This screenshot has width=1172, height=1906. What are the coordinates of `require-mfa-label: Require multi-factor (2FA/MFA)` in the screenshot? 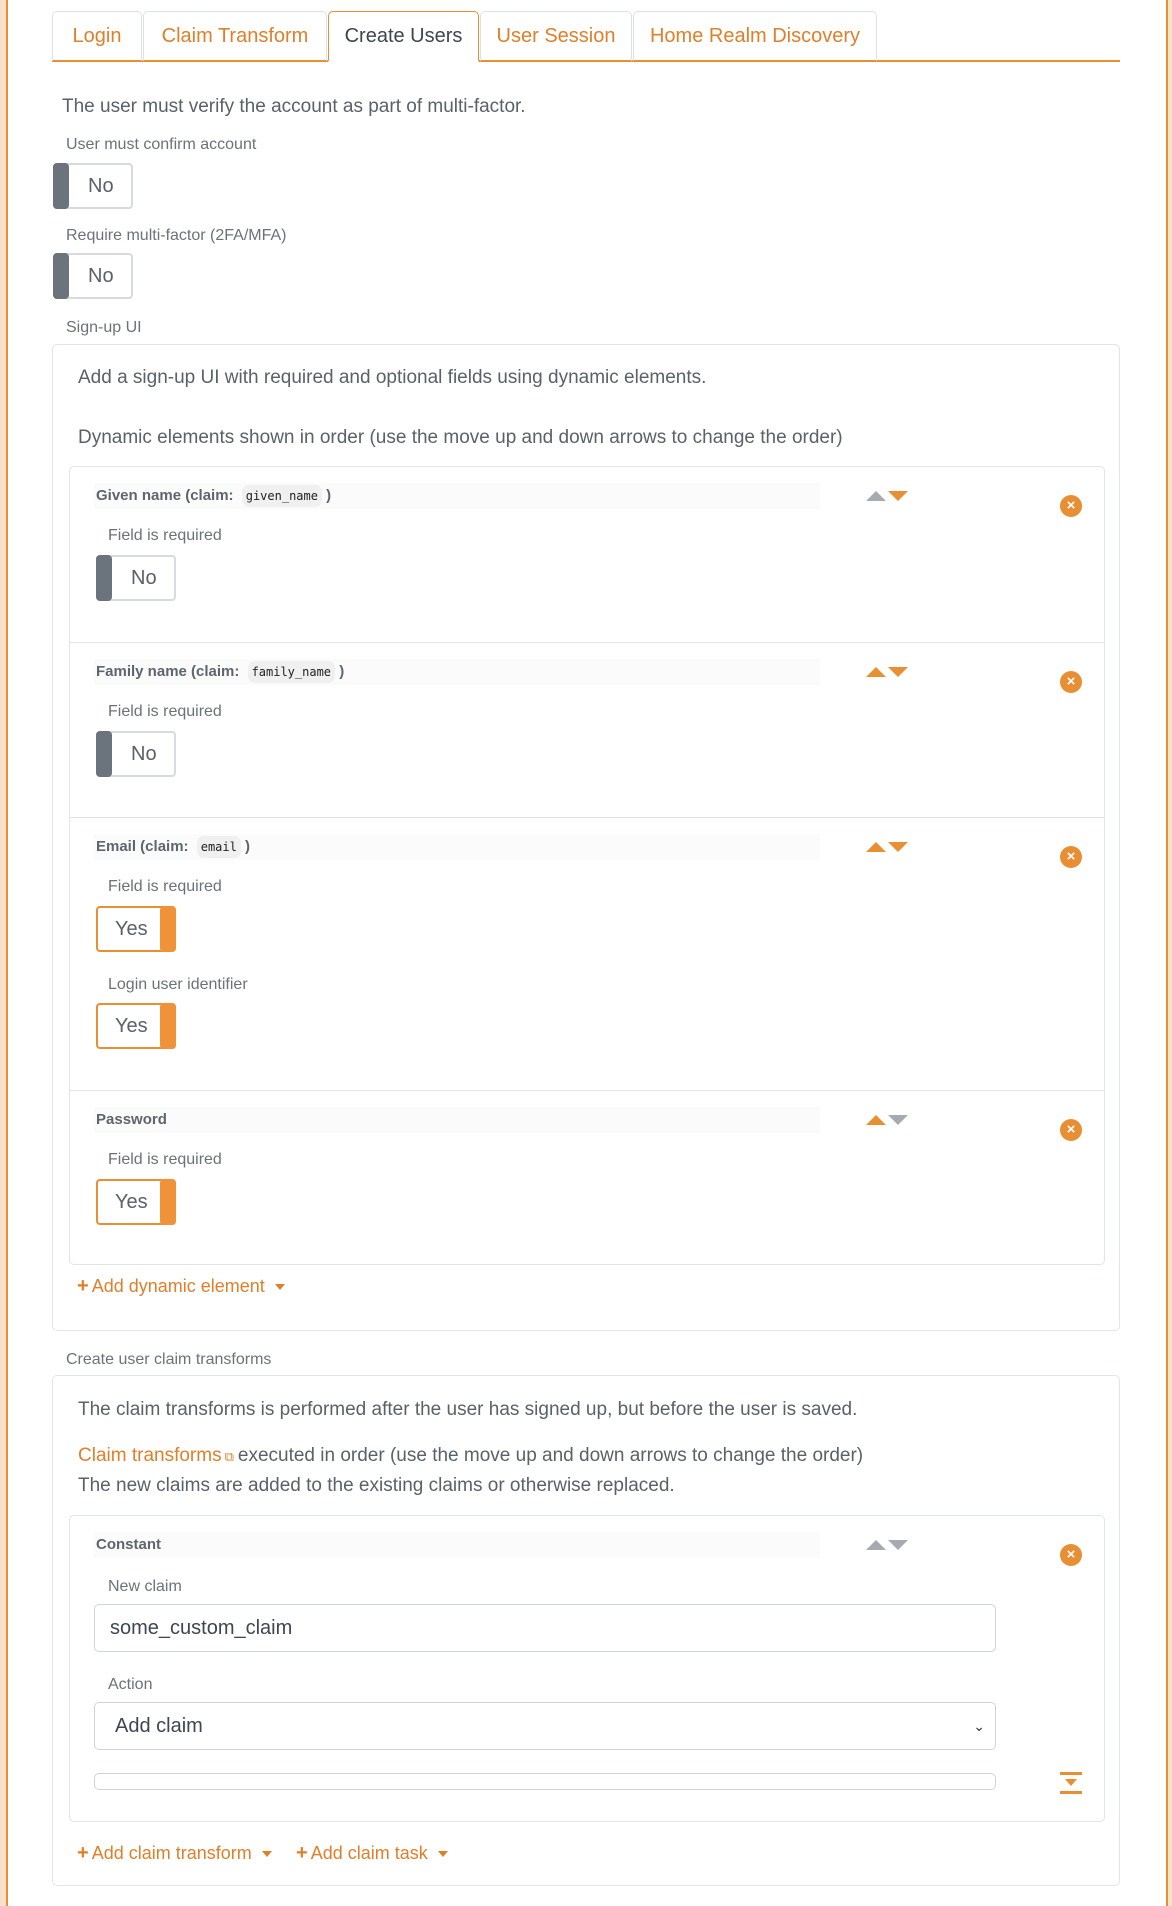 It's located at (176, 235).